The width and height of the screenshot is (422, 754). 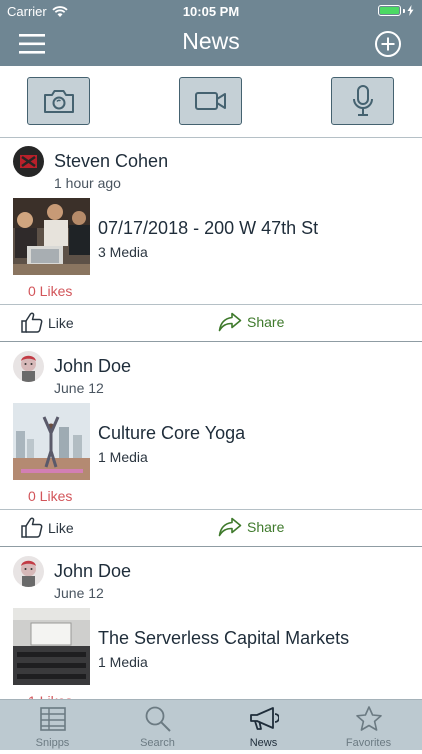 I want to click on battery-tip, so click(x=404, y=10).